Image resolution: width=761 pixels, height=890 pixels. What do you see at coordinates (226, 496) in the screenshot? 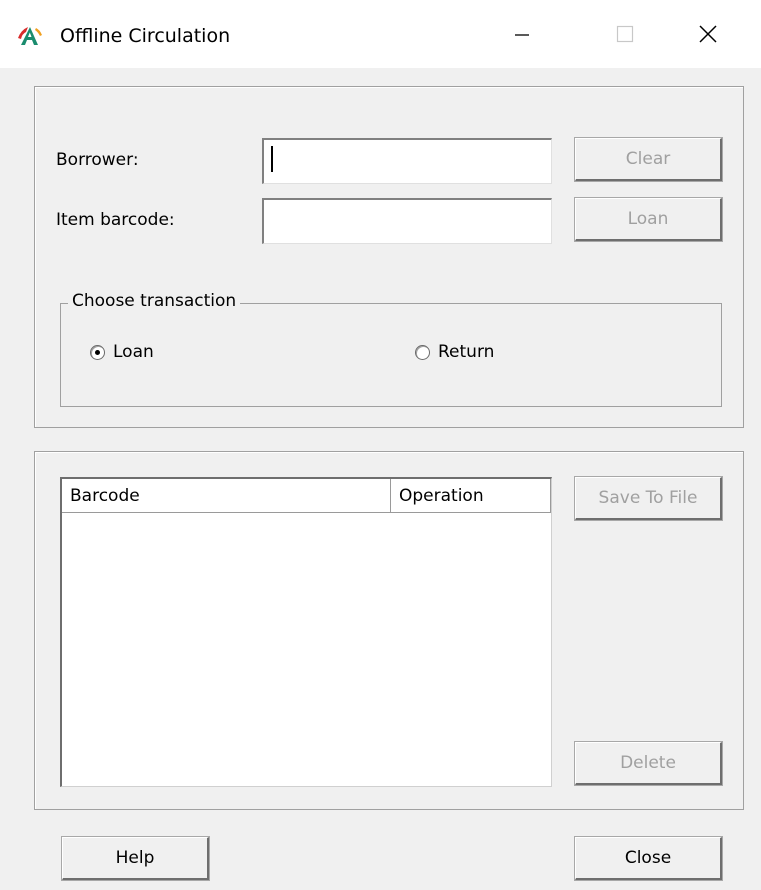
I see `column-header-barcode: Barcode` at bounding box center [226, 496].